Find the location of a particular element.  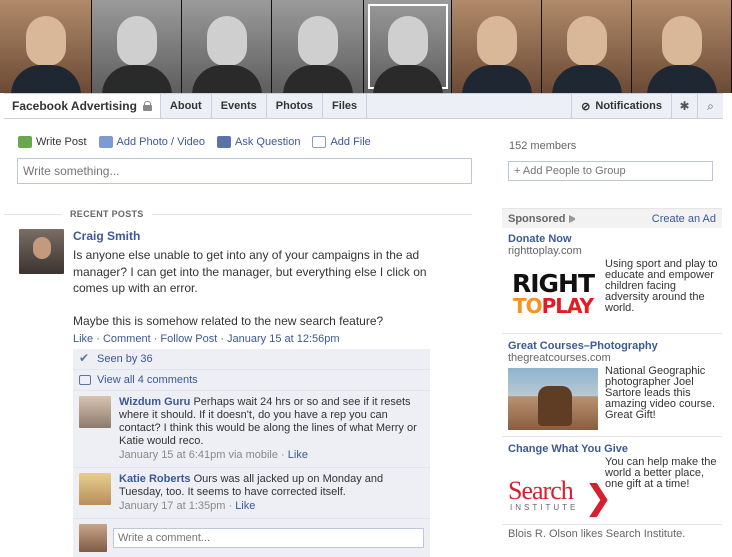

notifications-label: Notifications is located at coordinates (628, 106).